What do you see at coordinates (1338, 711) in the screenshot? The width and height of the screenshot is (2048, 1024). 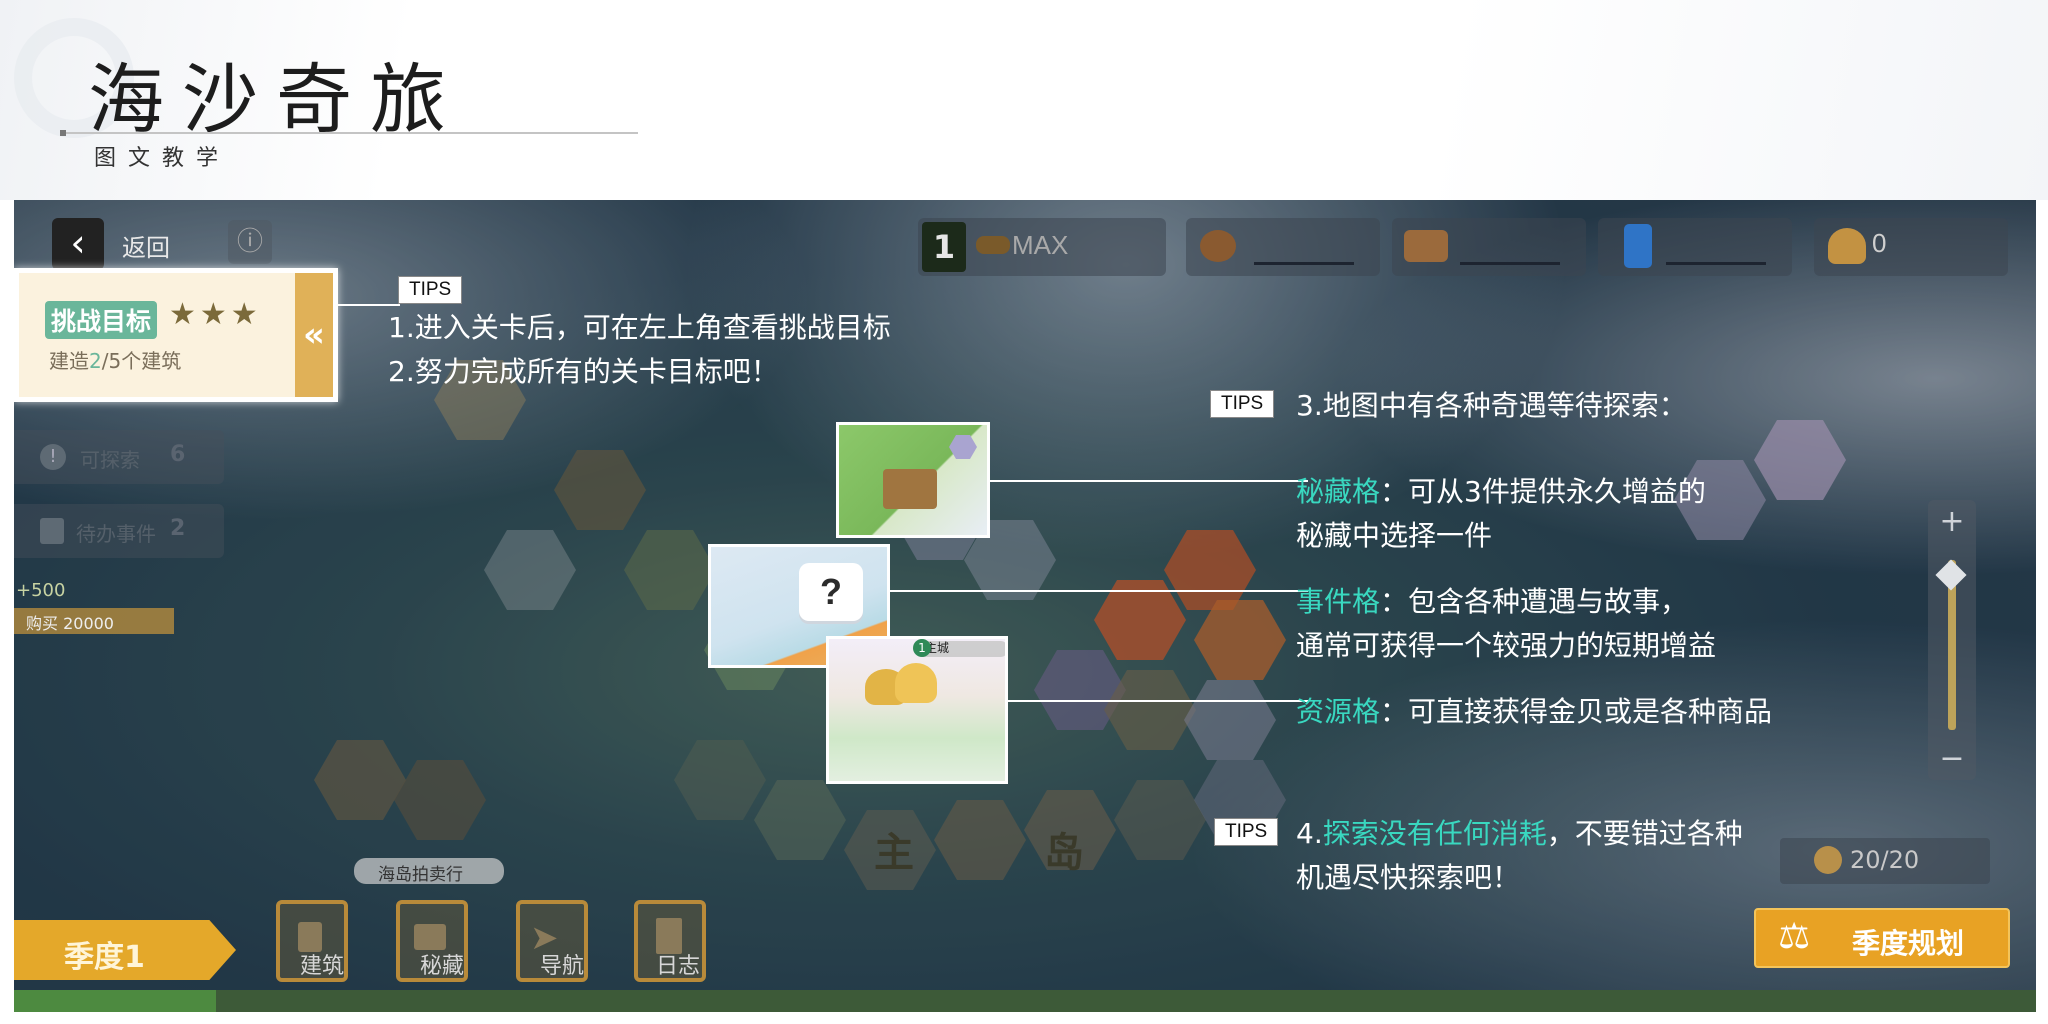 I see `resource-name: 资源格` at bounding box center [1338, 711].